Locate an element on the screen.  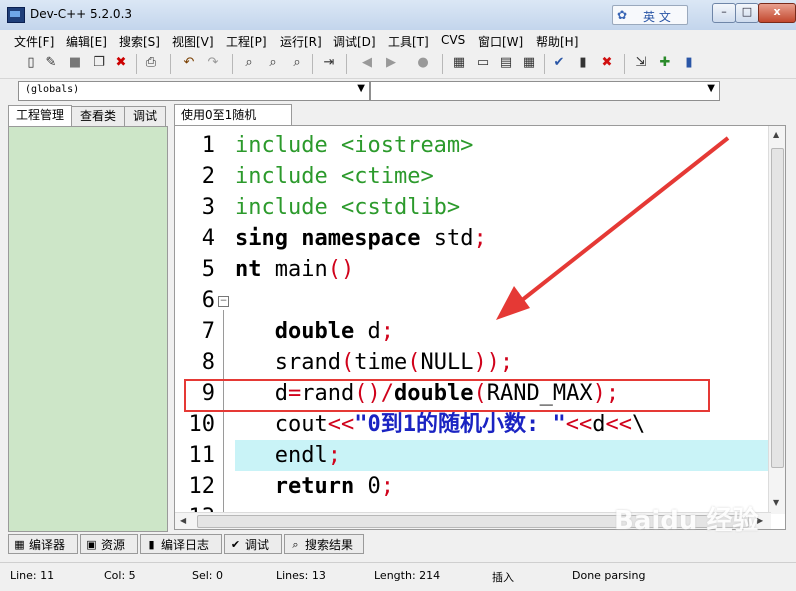
tab-label: 资源 is located at coordinates (113, 545).